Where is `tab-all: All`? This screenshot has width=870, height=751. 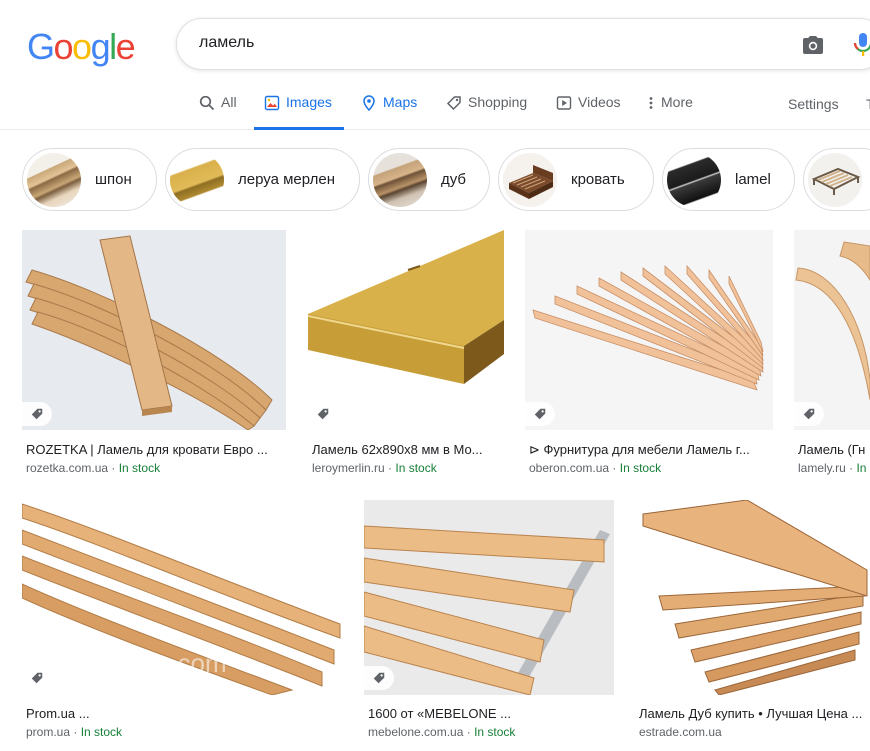
tab-all: All is located at coordinates (218, 112).